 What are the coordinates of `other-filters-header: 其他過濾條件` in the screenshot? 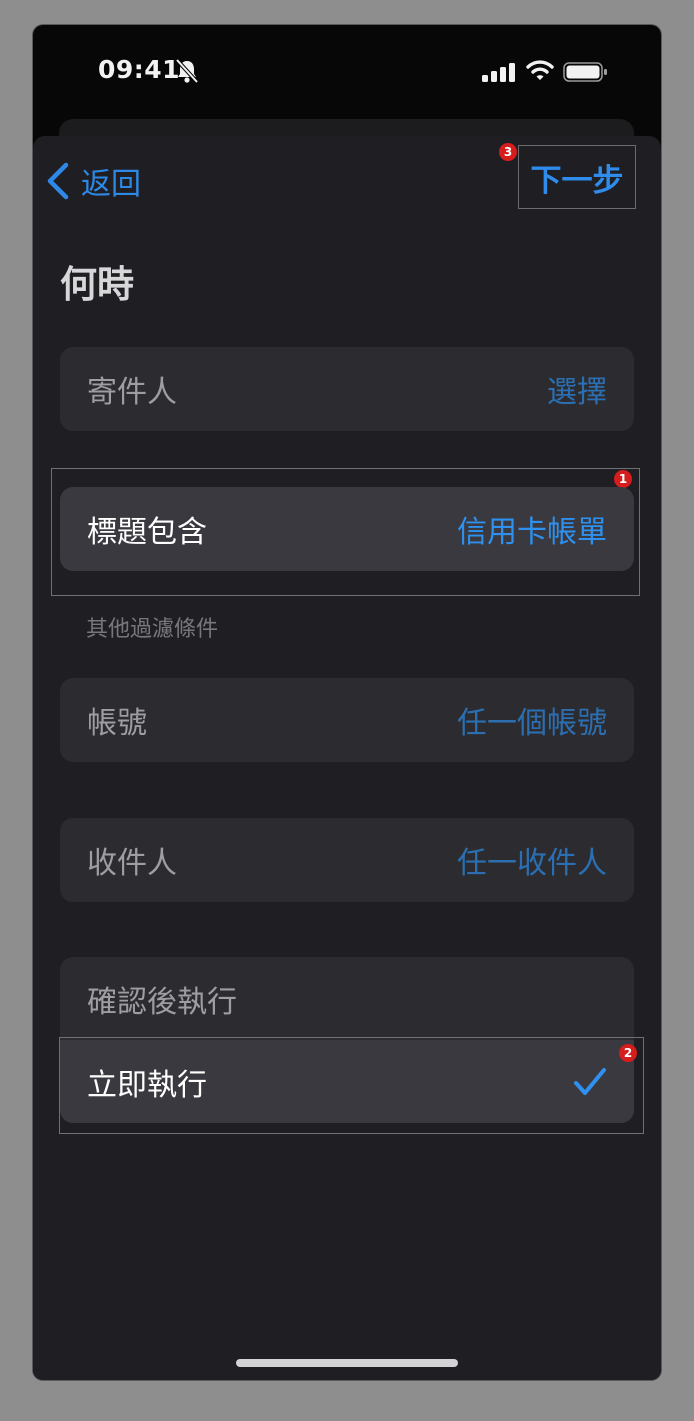 It's located at (152, 629).